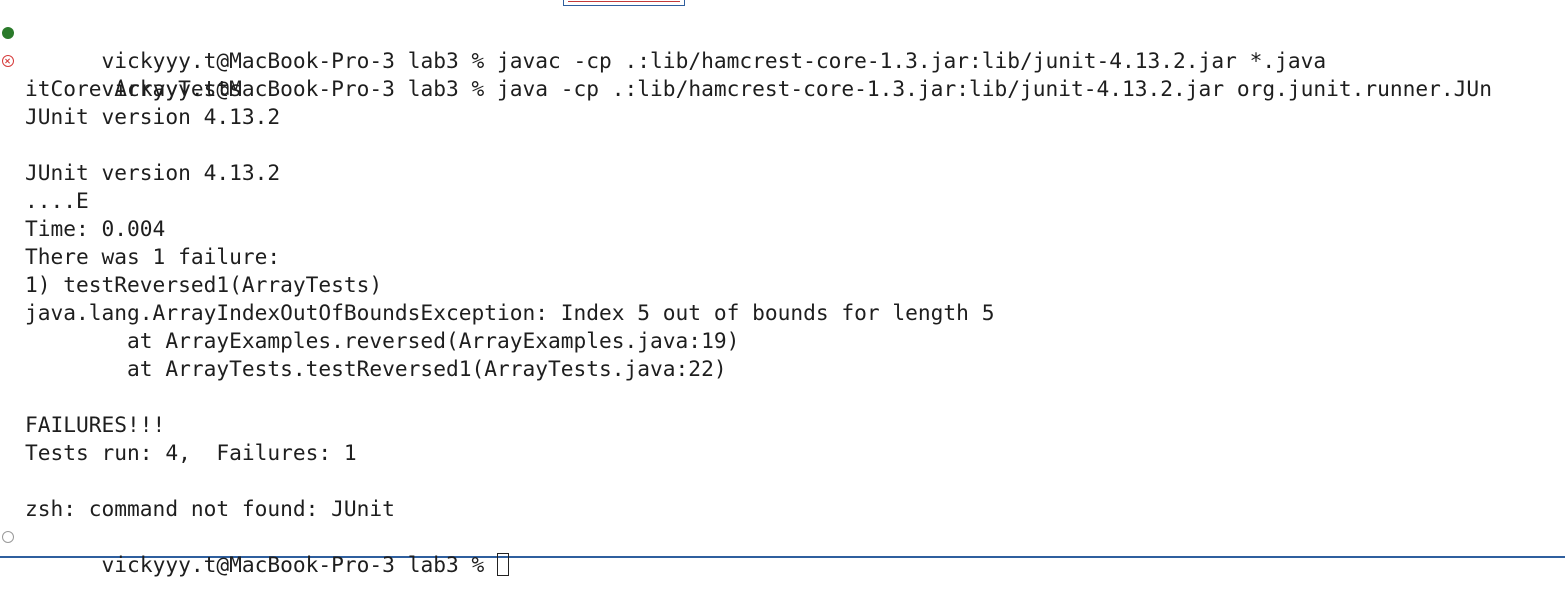  What do you see at coordinates (210, 508) in the screenshot?
I see `terminal-line: zsh: command not found: JUnit` at bounding box center [210, 508].